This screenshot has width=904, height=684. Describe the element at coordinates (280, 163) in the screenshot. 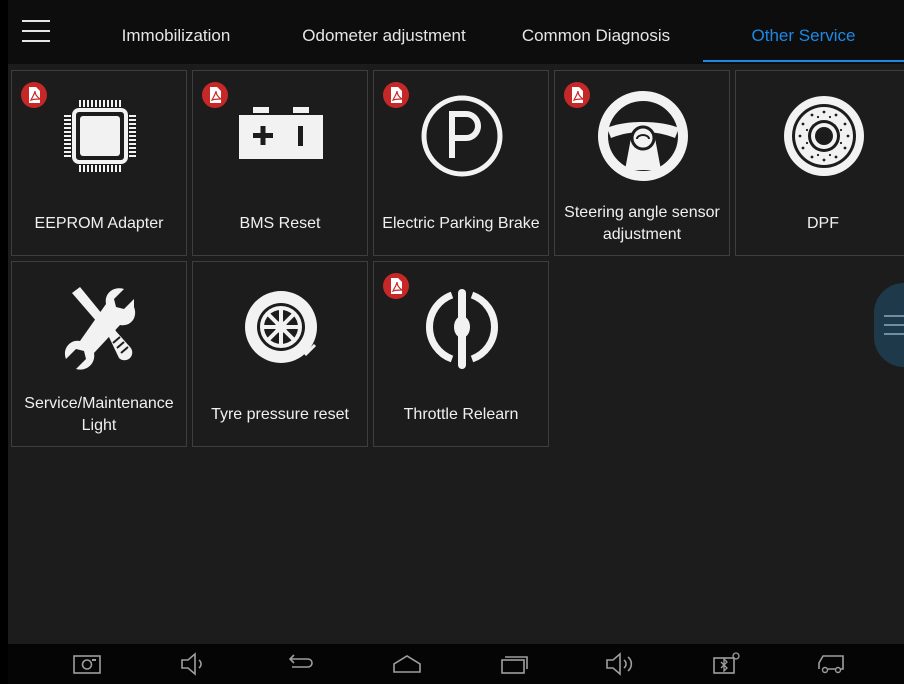

I see `tile-bms-reset: BMS Reset` at that location.